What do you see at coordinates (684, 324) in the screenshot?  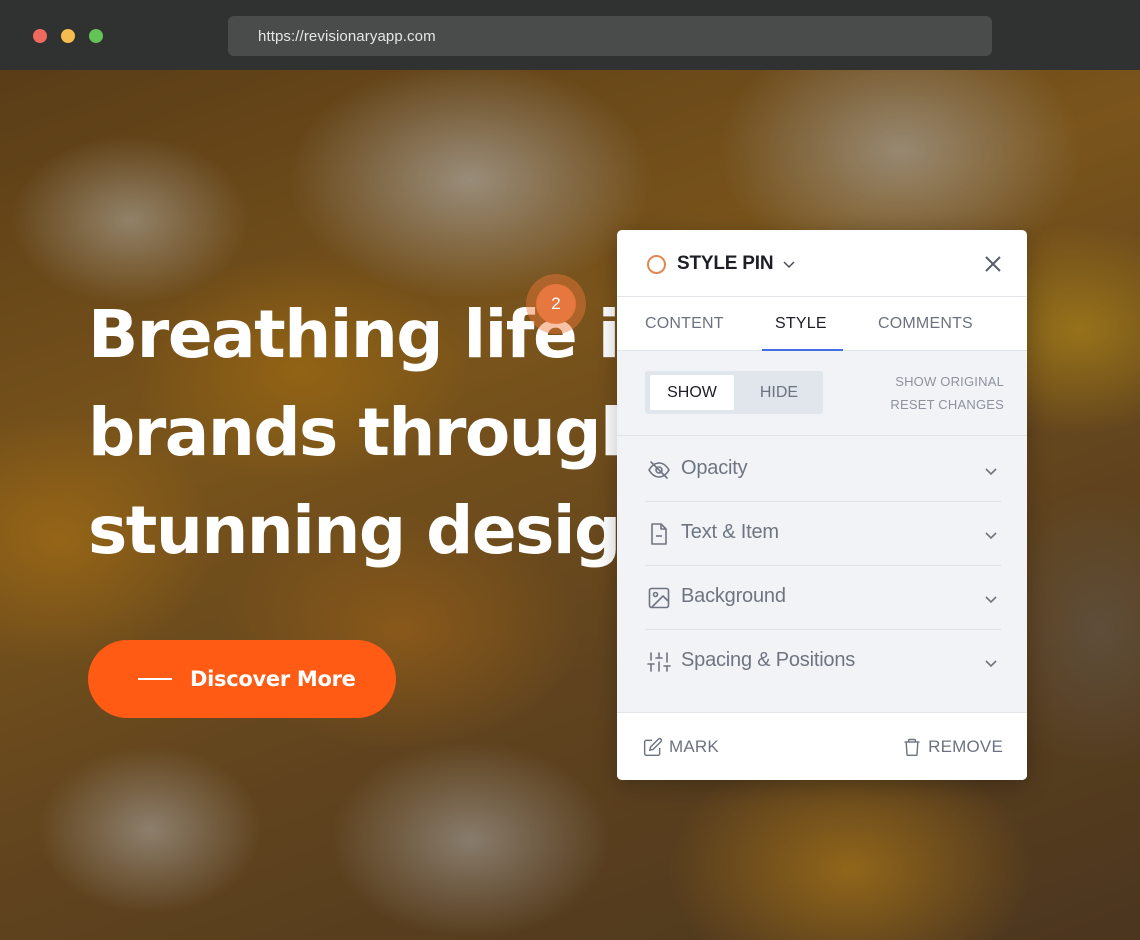 I see `tab-content: CONTENT` at bounding box center [684, 324].